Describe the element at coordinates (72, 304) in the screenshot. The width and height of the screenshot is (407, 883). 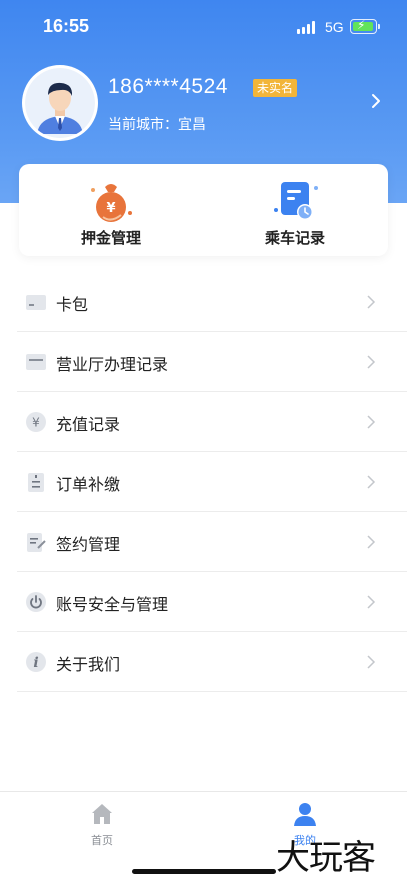
I see `menu-label: 卡包` at that location.